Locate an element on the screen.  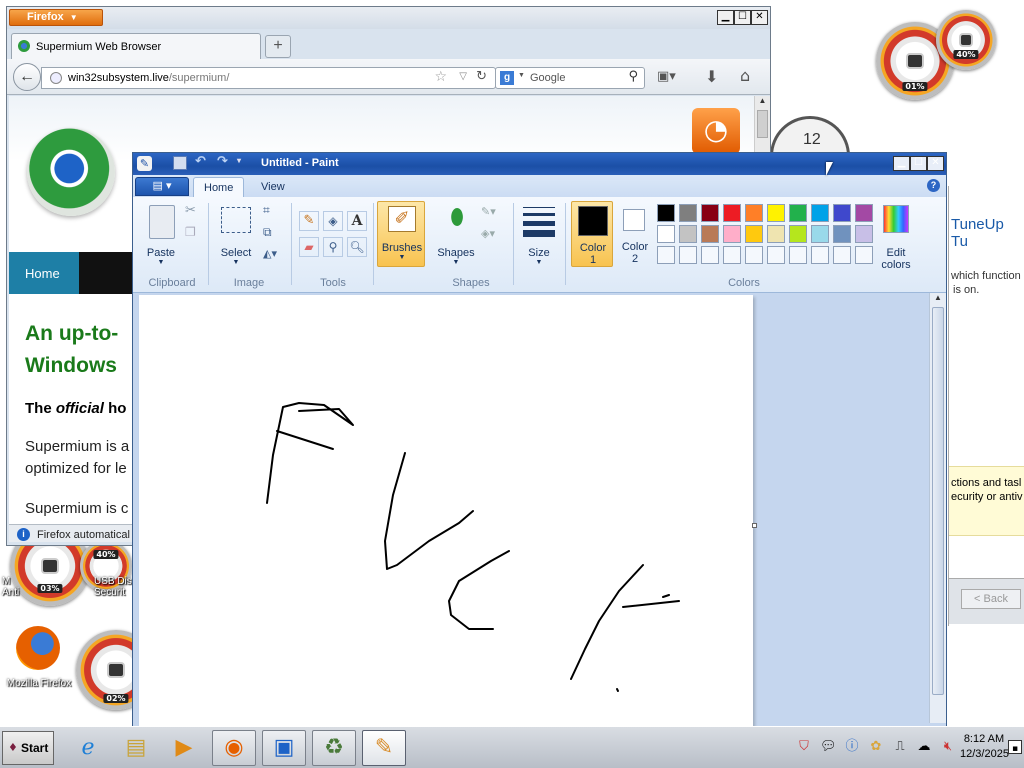
tuneup-taskbar-button: ▣ is located at coordinates (284, 748).